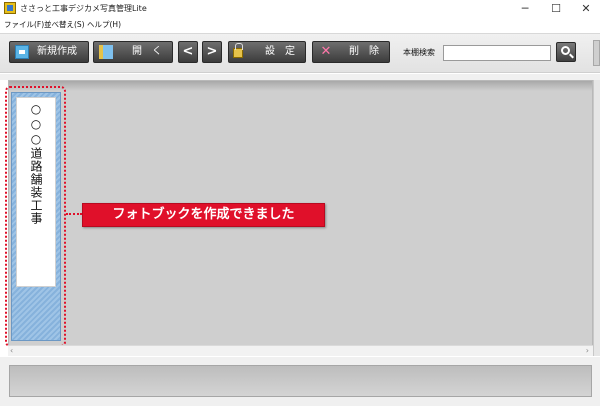 The image size is (600, 406). What do you see at coordinates (147, 51) in the screenshot?
I see `open-button-label: 開 く` at bounding box center [147, 51].